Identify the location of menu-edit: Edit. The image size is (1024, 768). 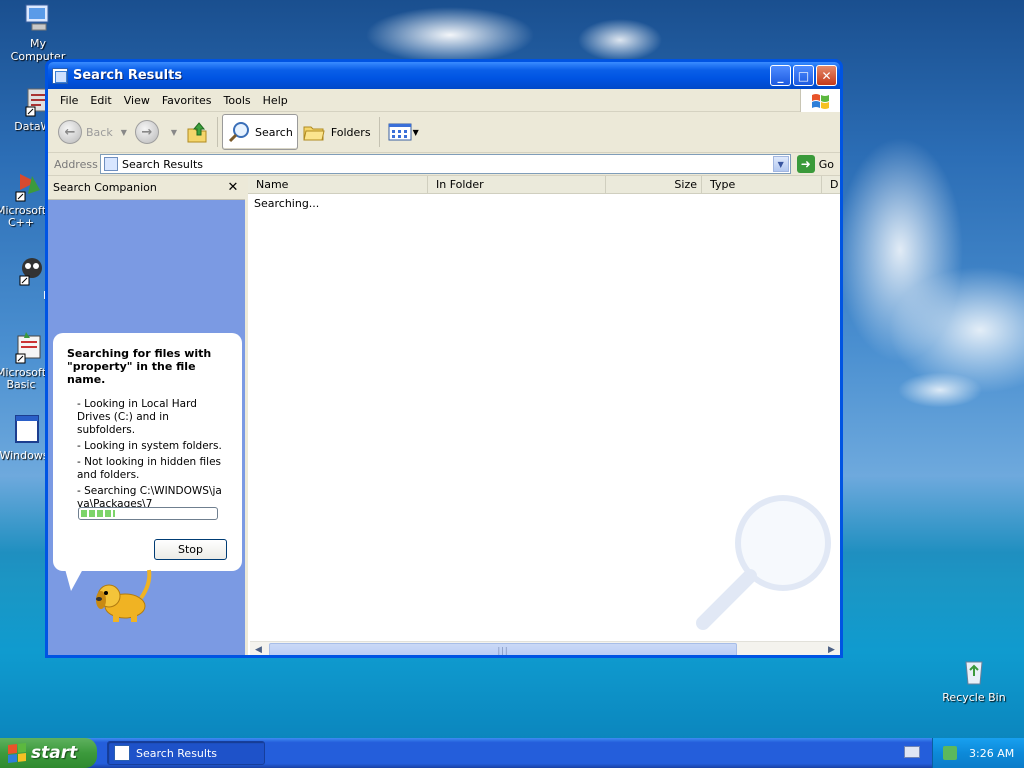
(100, 100).